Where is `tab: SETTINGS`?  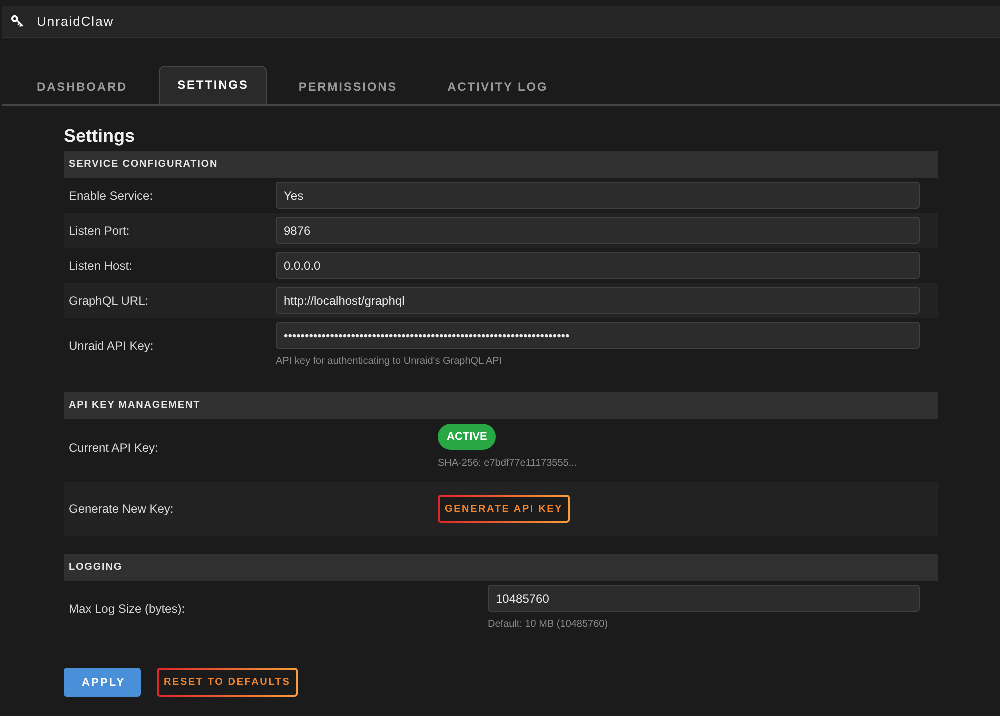 tab: SETTINGS is located at coordinates (212, 85).